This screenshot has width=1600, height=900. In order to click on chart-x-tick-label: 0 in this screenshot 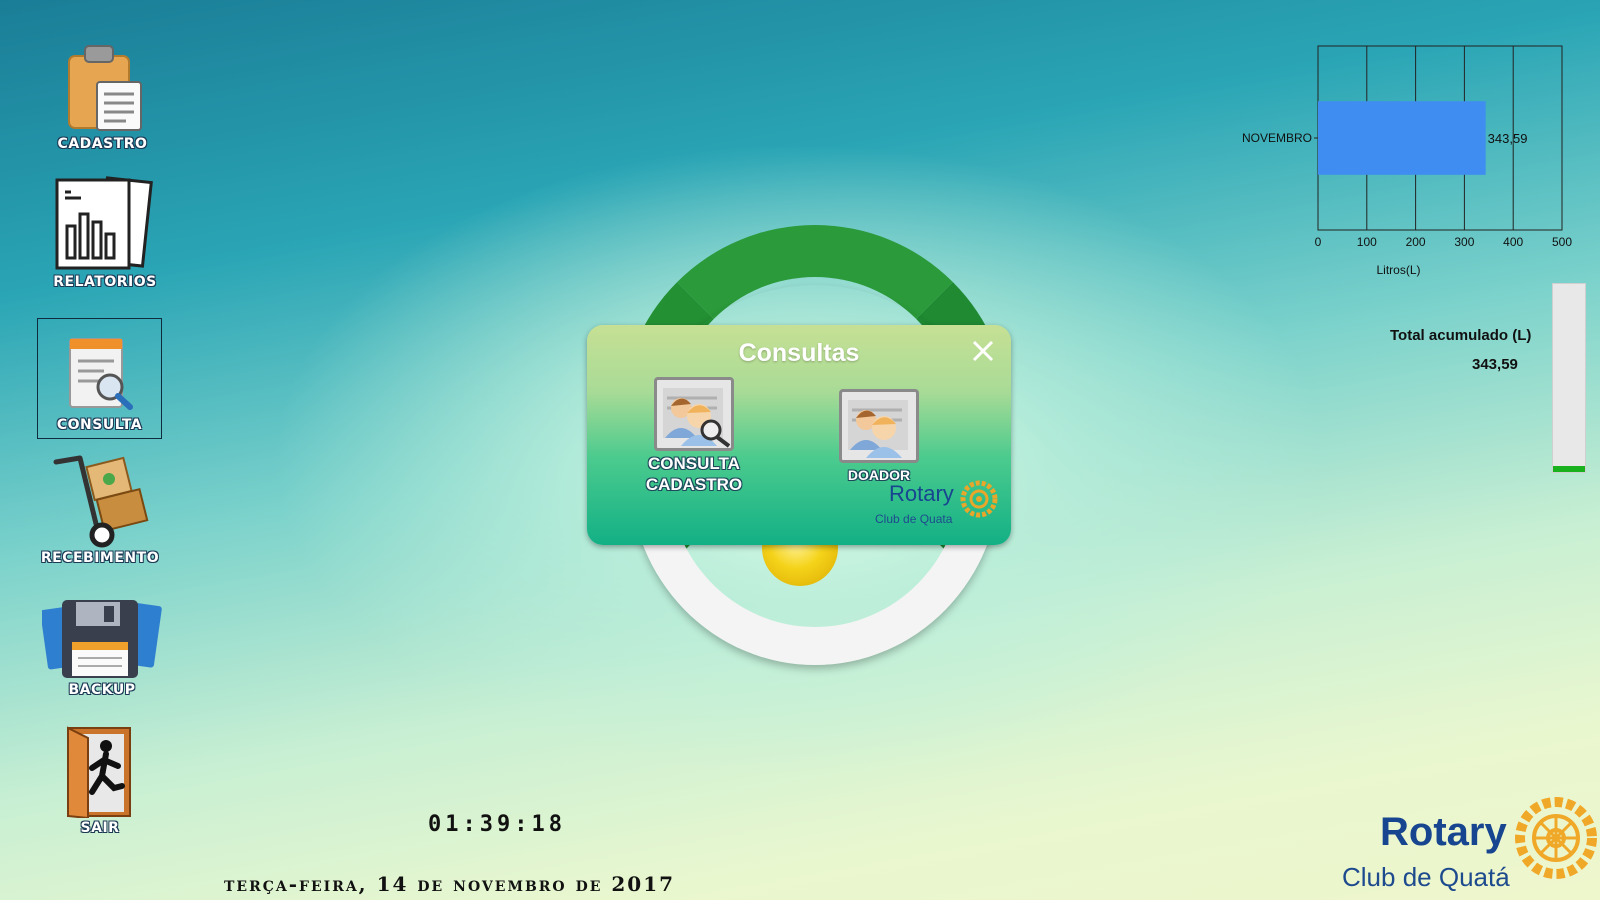, I will do `click(1318, 242)`.